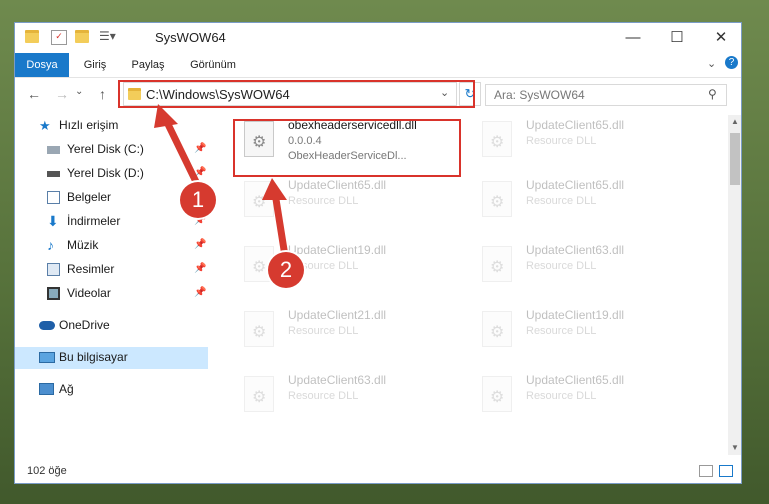 This screenshot has height=504, width=769. Describe the element at coordinates (182, 154) in the screenshot. I see `arrow-1-shaft` at that location.